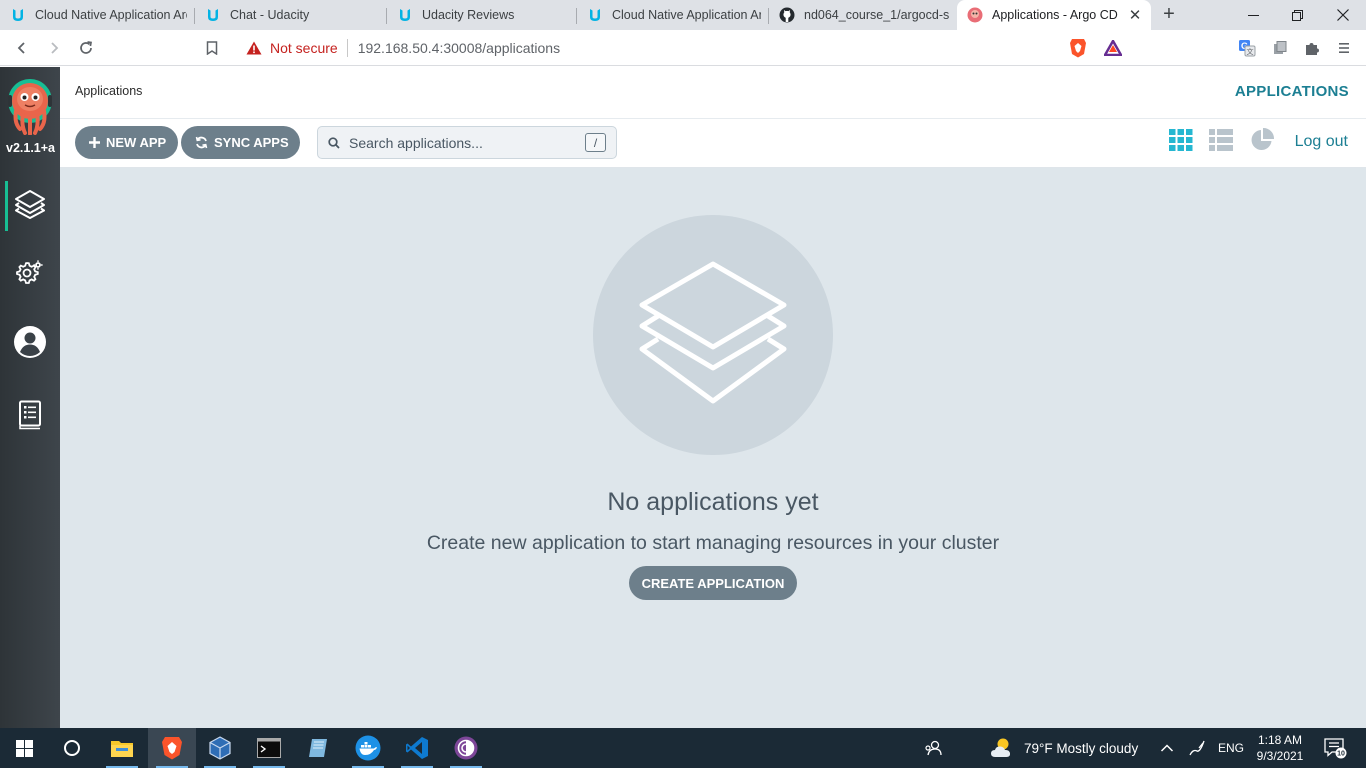  I want to click on minimize-button, so click(1253, 15).